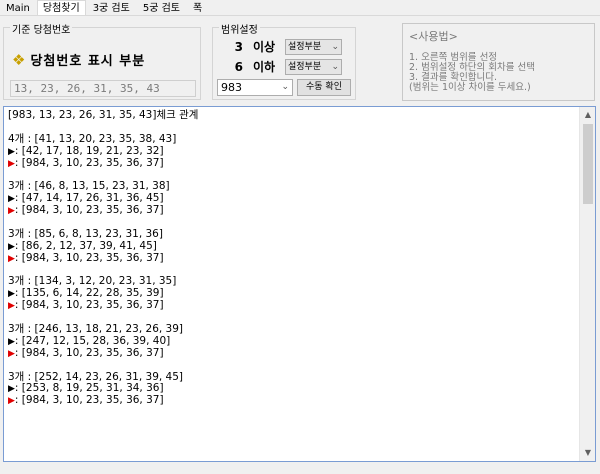  Describe the element at coordinates (103, 115) in the screenshot. I see `result-line-text: [983, 13, 23, 26, 31, 35, 43]체크 관계` at that location.